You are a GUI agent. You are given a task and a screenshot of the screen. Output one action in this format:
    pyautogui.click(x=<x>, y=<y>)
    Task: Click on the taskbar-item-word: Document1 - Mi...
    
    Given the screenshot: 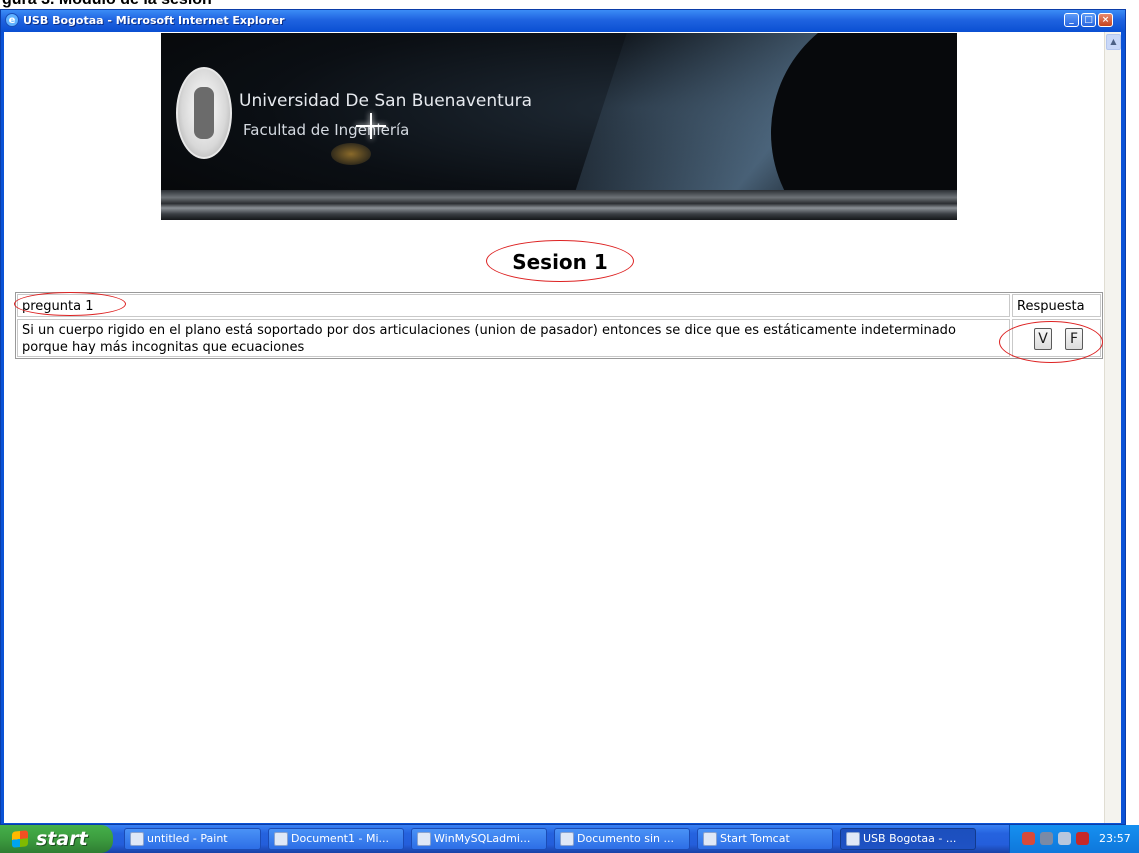 What is the action you would take?
    pyautogui.click(x=336, y=839)
    